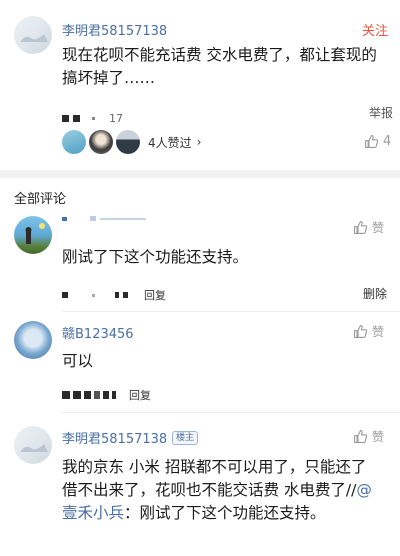 The image size is (400, 556). What do you see at coordinates (225, 513) in the screenshot?
I see `comment-quote: ：刚试了下这个功能还支持。` at bounding box center [225, 513].